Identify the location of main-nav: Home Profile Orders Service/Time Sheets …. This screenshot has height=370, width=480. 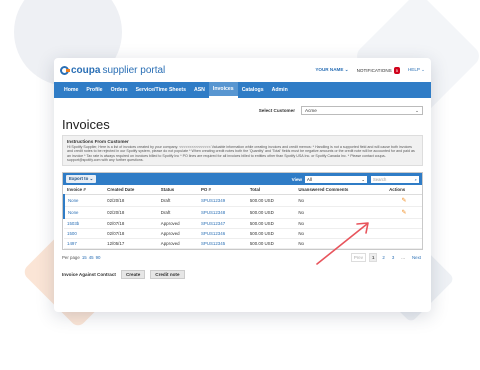
(242, 90).